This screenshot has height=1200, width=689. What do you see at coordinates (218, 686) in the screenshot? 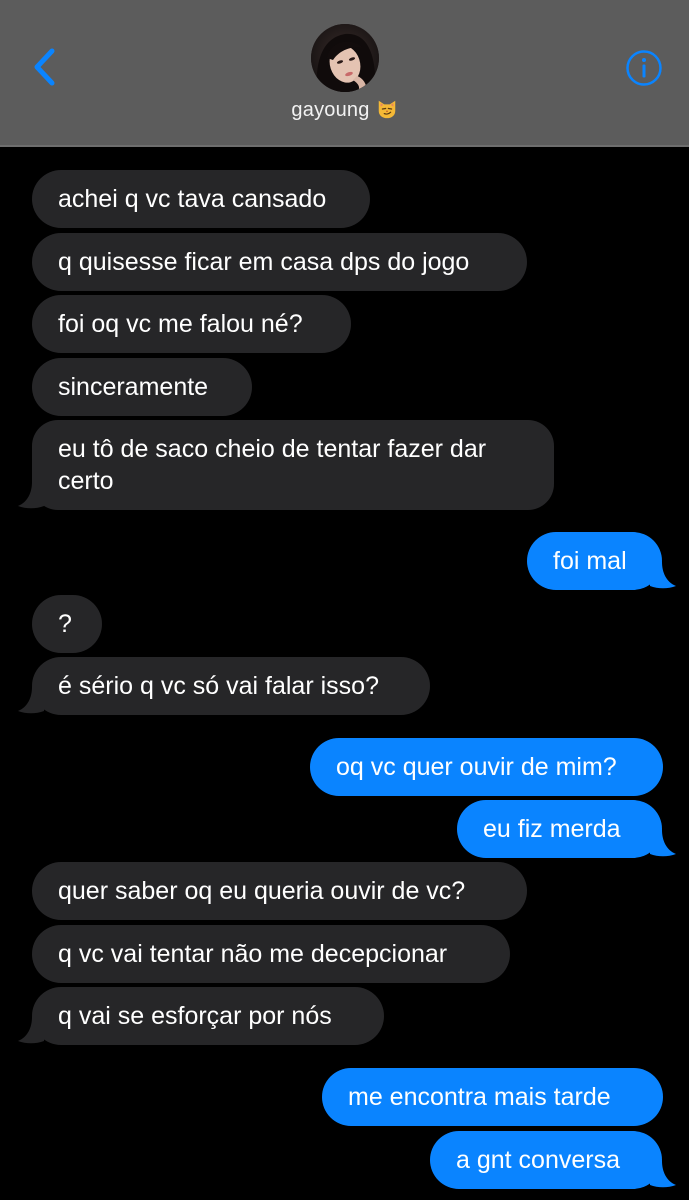
I see `message-text: é sério q vc só vai falar isso?` at bounding box center [218, 686].